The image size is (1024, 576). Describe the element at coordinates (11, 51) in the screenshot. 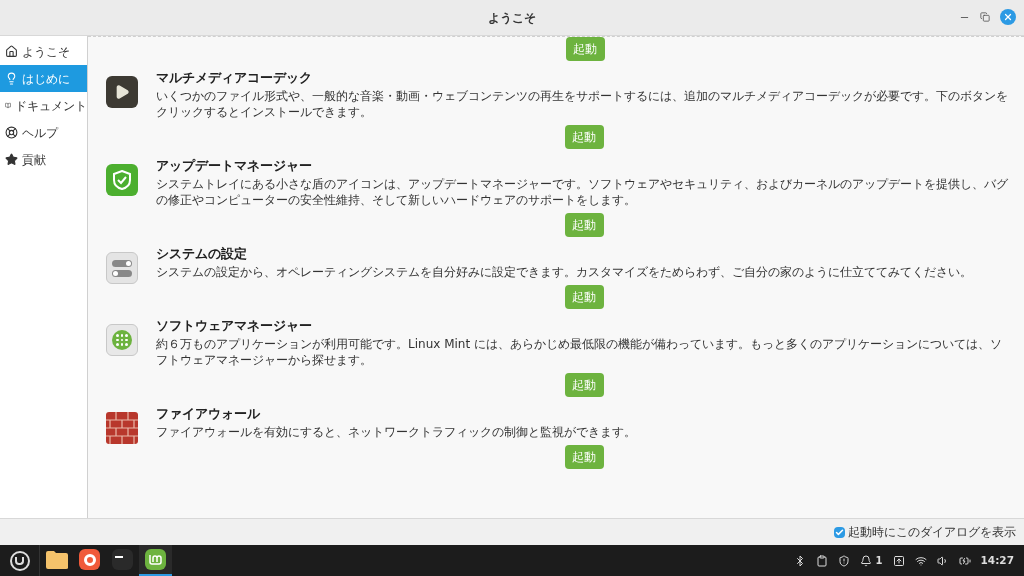

I see `home-icon` at that location.